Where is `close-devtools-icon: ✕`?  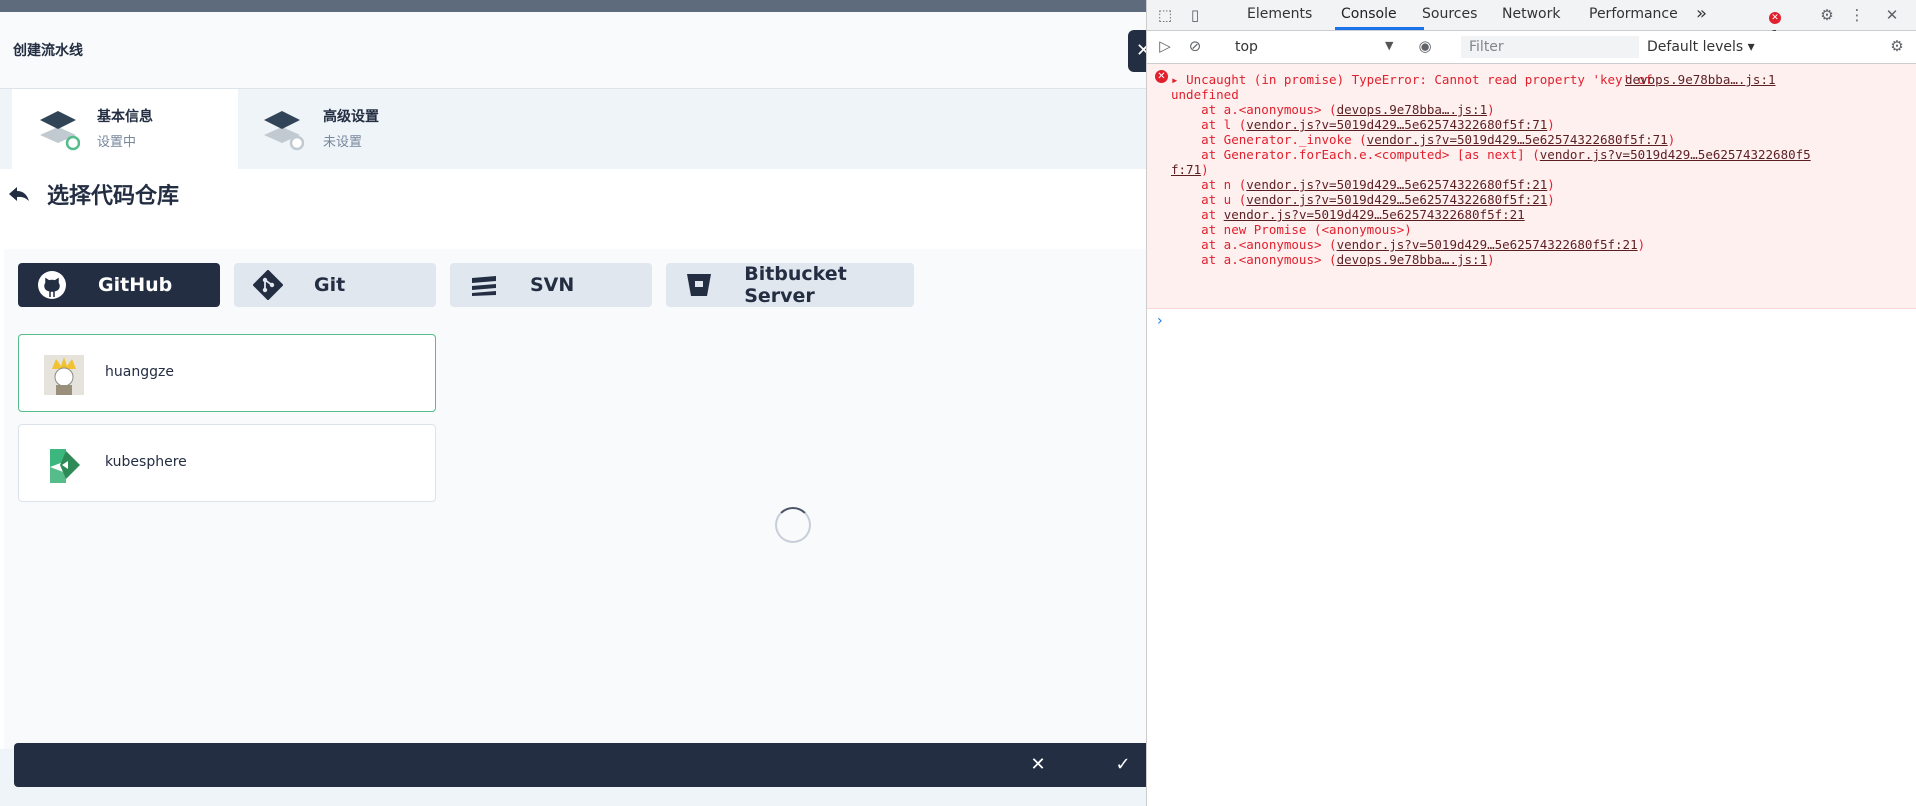 close-devtools-icon: ✕ is located at coordinates (1892, 15).